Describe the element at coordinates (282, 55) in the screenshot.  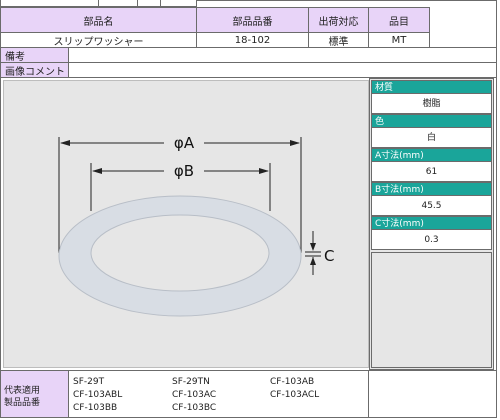
I see `notes-value` at that location.